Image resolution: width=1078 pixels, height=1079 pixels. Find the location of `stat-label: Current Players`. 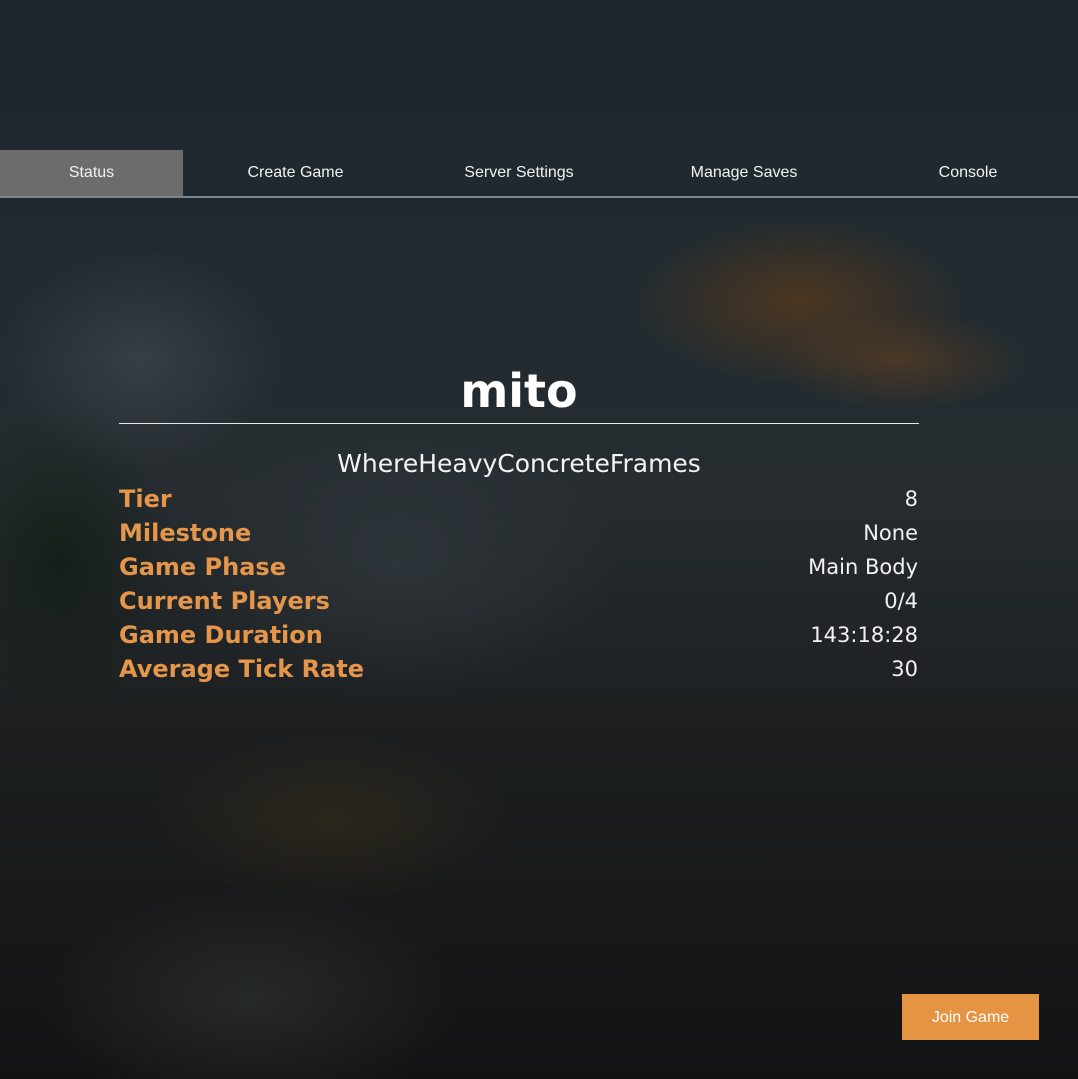

stat-label: Current Players is located at coordinates (224, 601).